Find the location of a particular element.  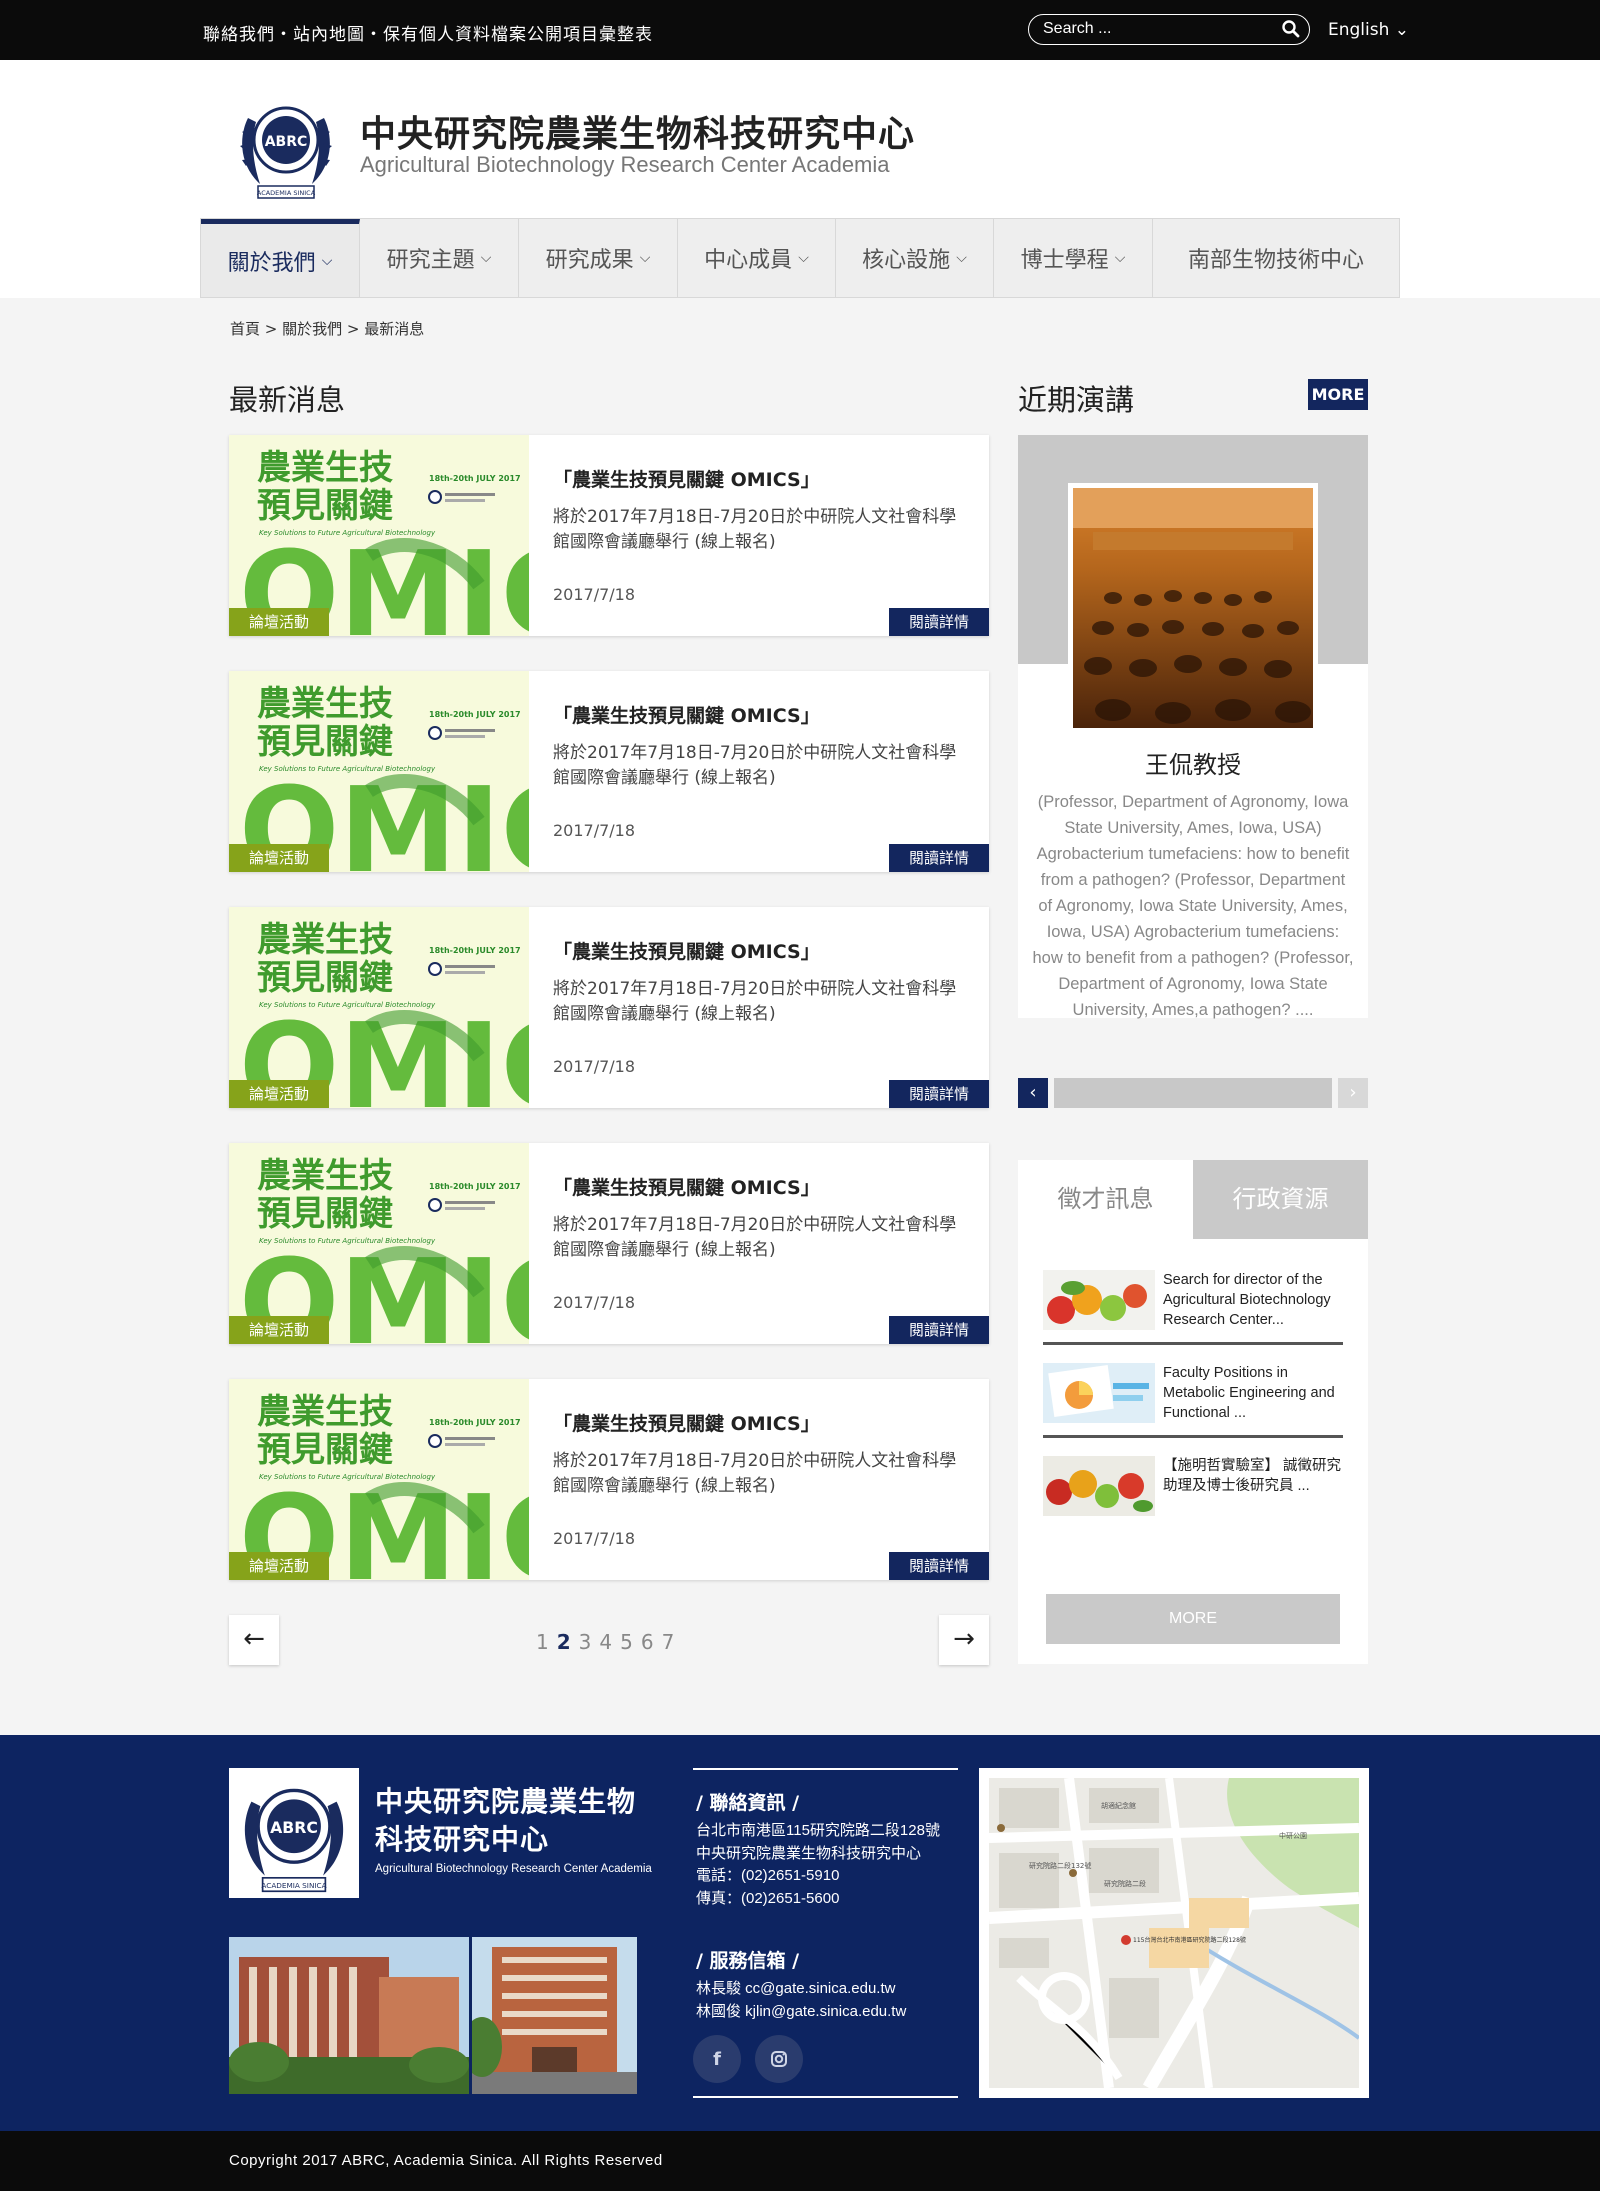

jobs-more-button: MORE is located at coordinates (1193, 1619).